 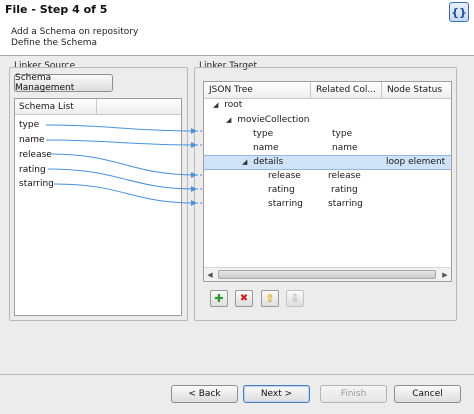 What do you see at coordinates (237, 374) in the screenshot?
I see `footer-divider` at bounding box center [237, 374].